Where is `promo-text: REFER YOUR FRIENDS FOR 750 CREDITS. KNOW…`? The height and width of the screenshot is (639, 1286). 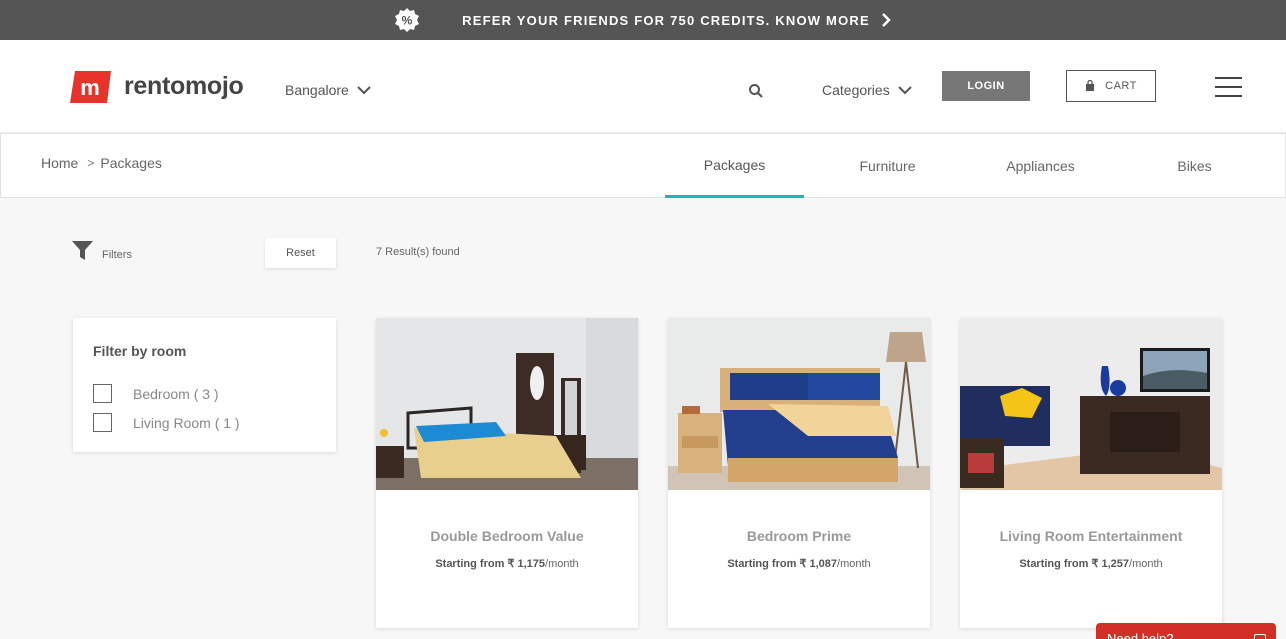 promo-text: REFER YOUR FRIENDS FOR 750 CREDITS. KNOW… is located at coordinates (666, 20).